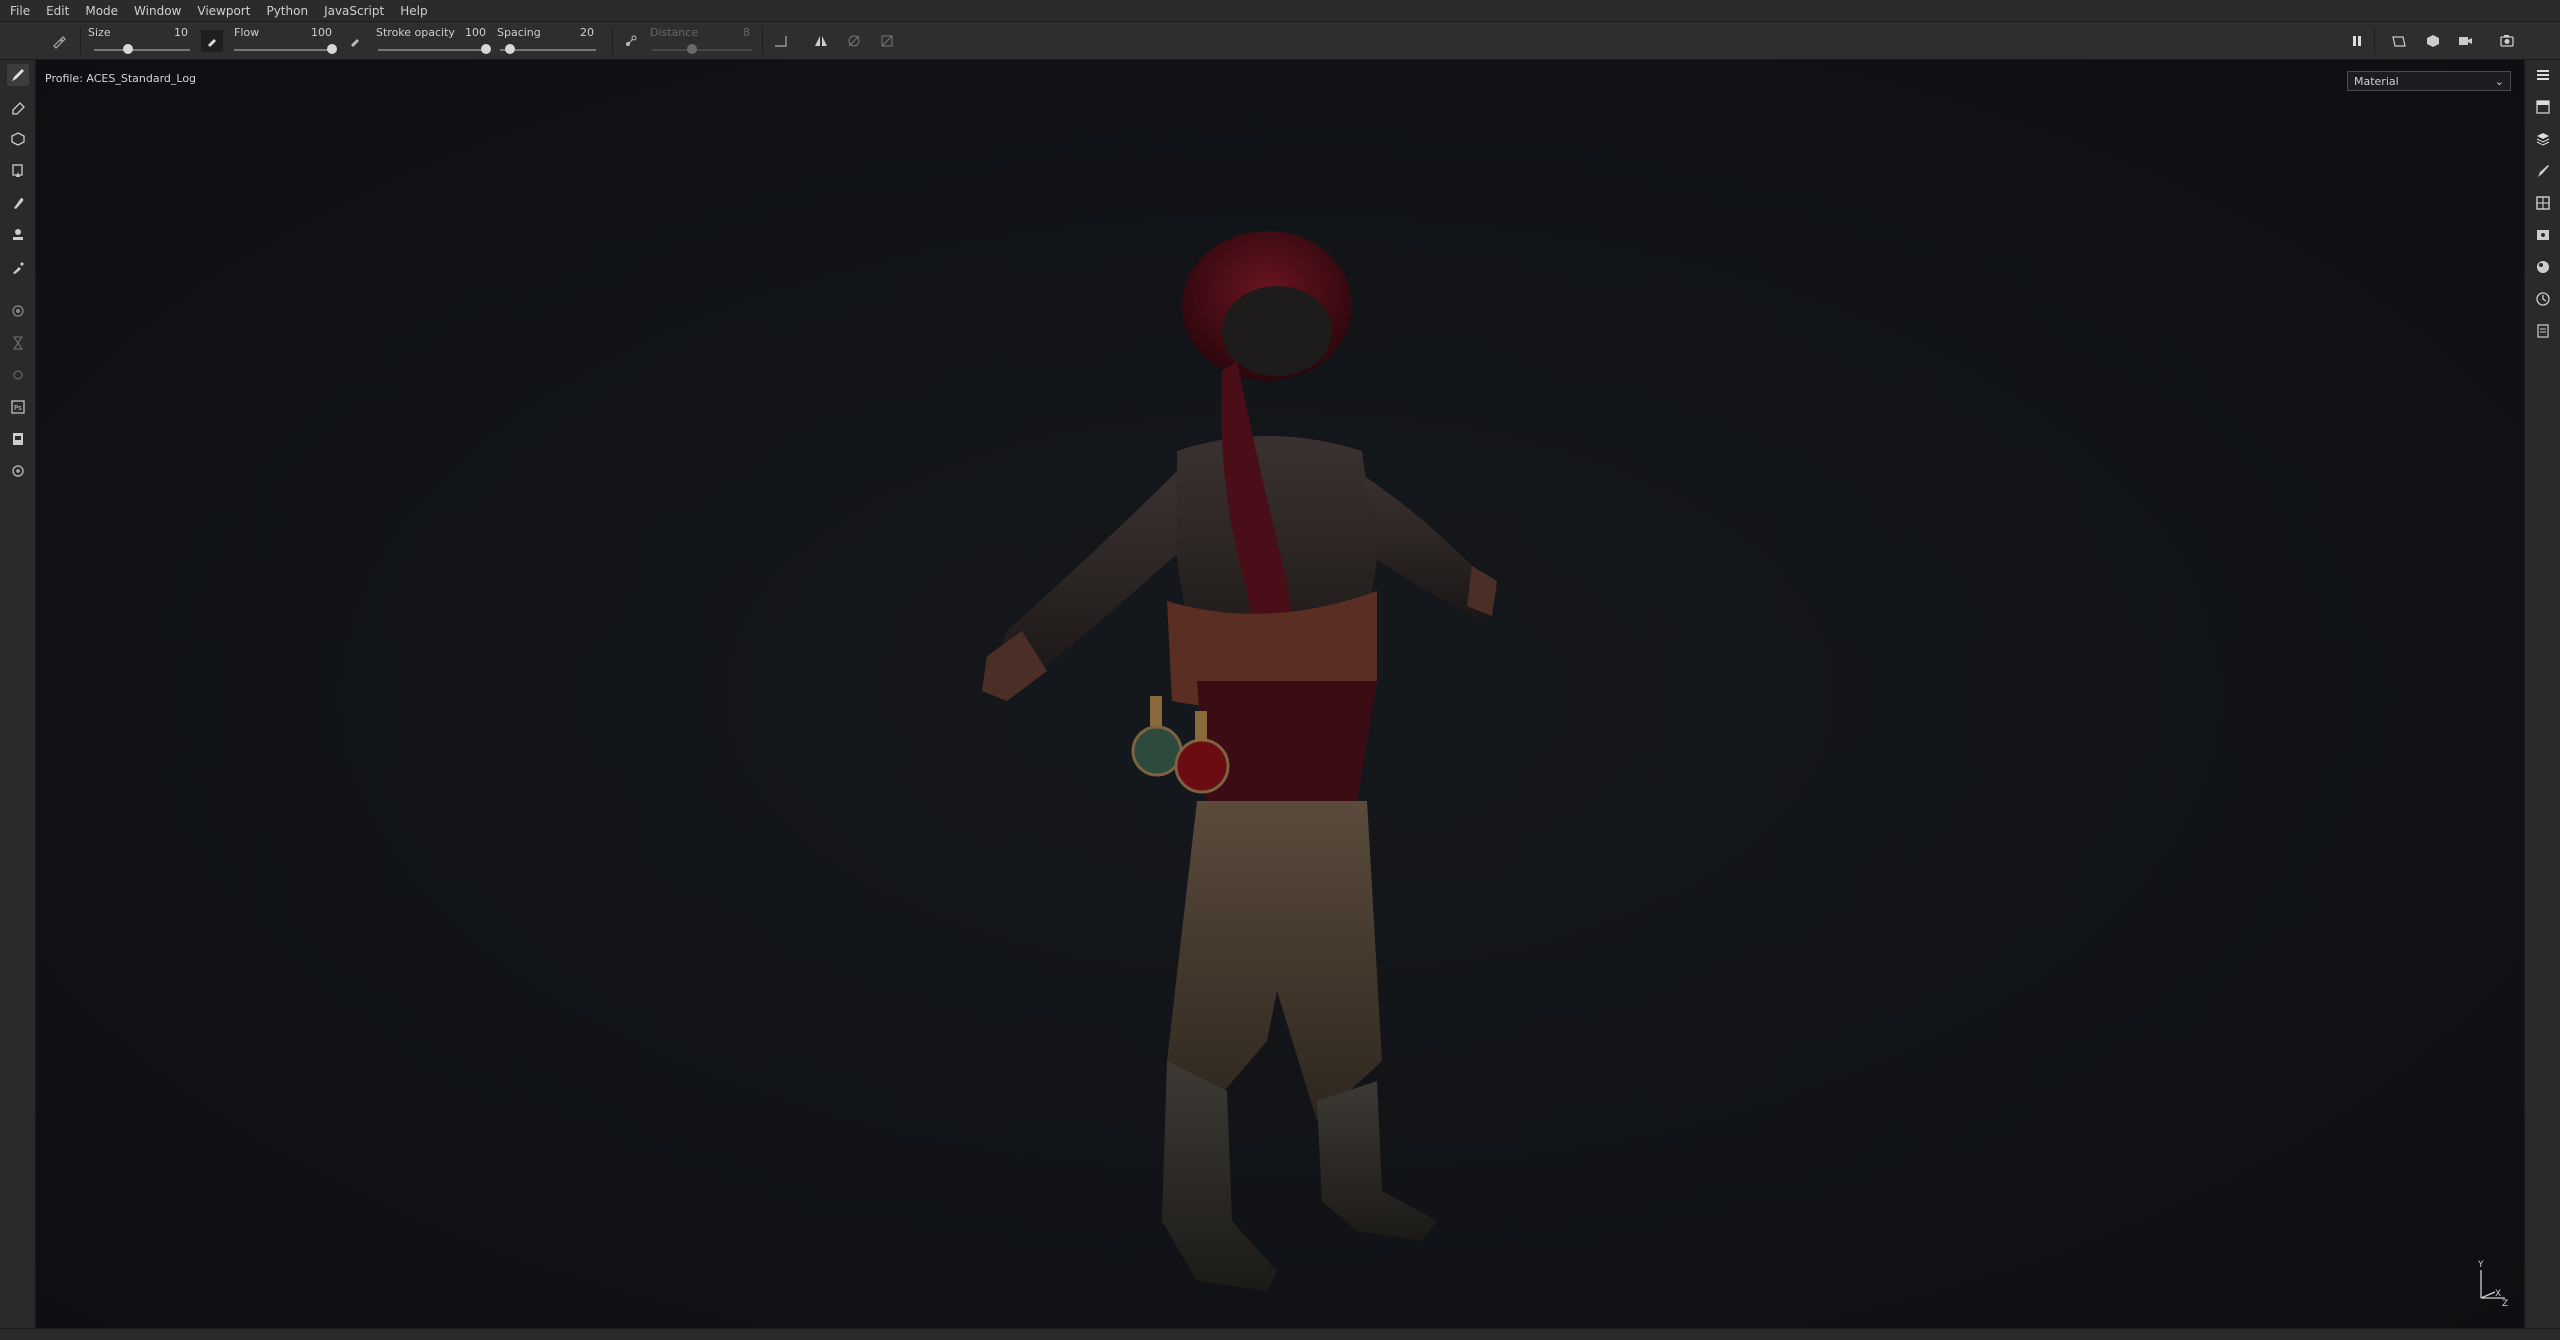 This screenshot has height=1340, width=2560. I want to click on size-value: 10, so click(173, 32).